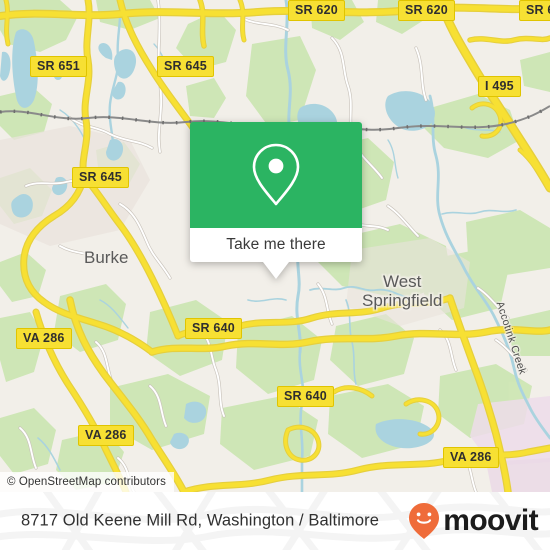  I want to click on moovit-logo: moovit, so click(473, 521).